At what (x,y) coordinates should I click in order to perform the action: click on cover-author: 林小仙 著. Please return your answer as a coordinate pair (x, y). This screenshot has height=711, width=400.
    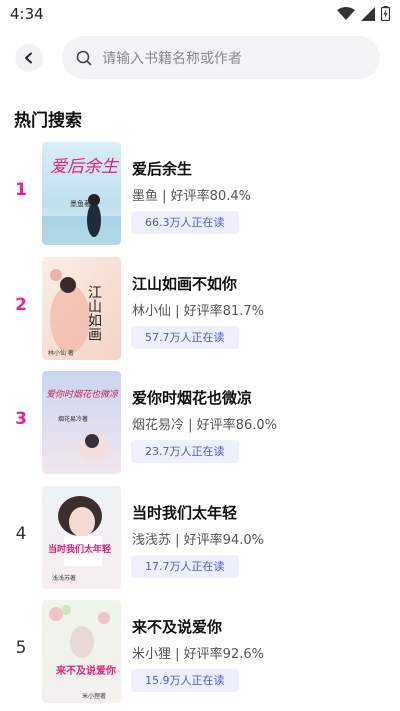
    Looking at the image, I should click on (61, 353).